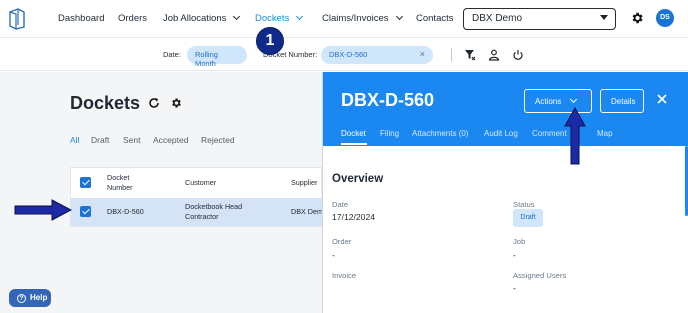 The image size is (688, 313). What do you see at coordinates (100, 140) in the screenshot?
I see `tab-draft: Draft` at bounding box center [100, 140].